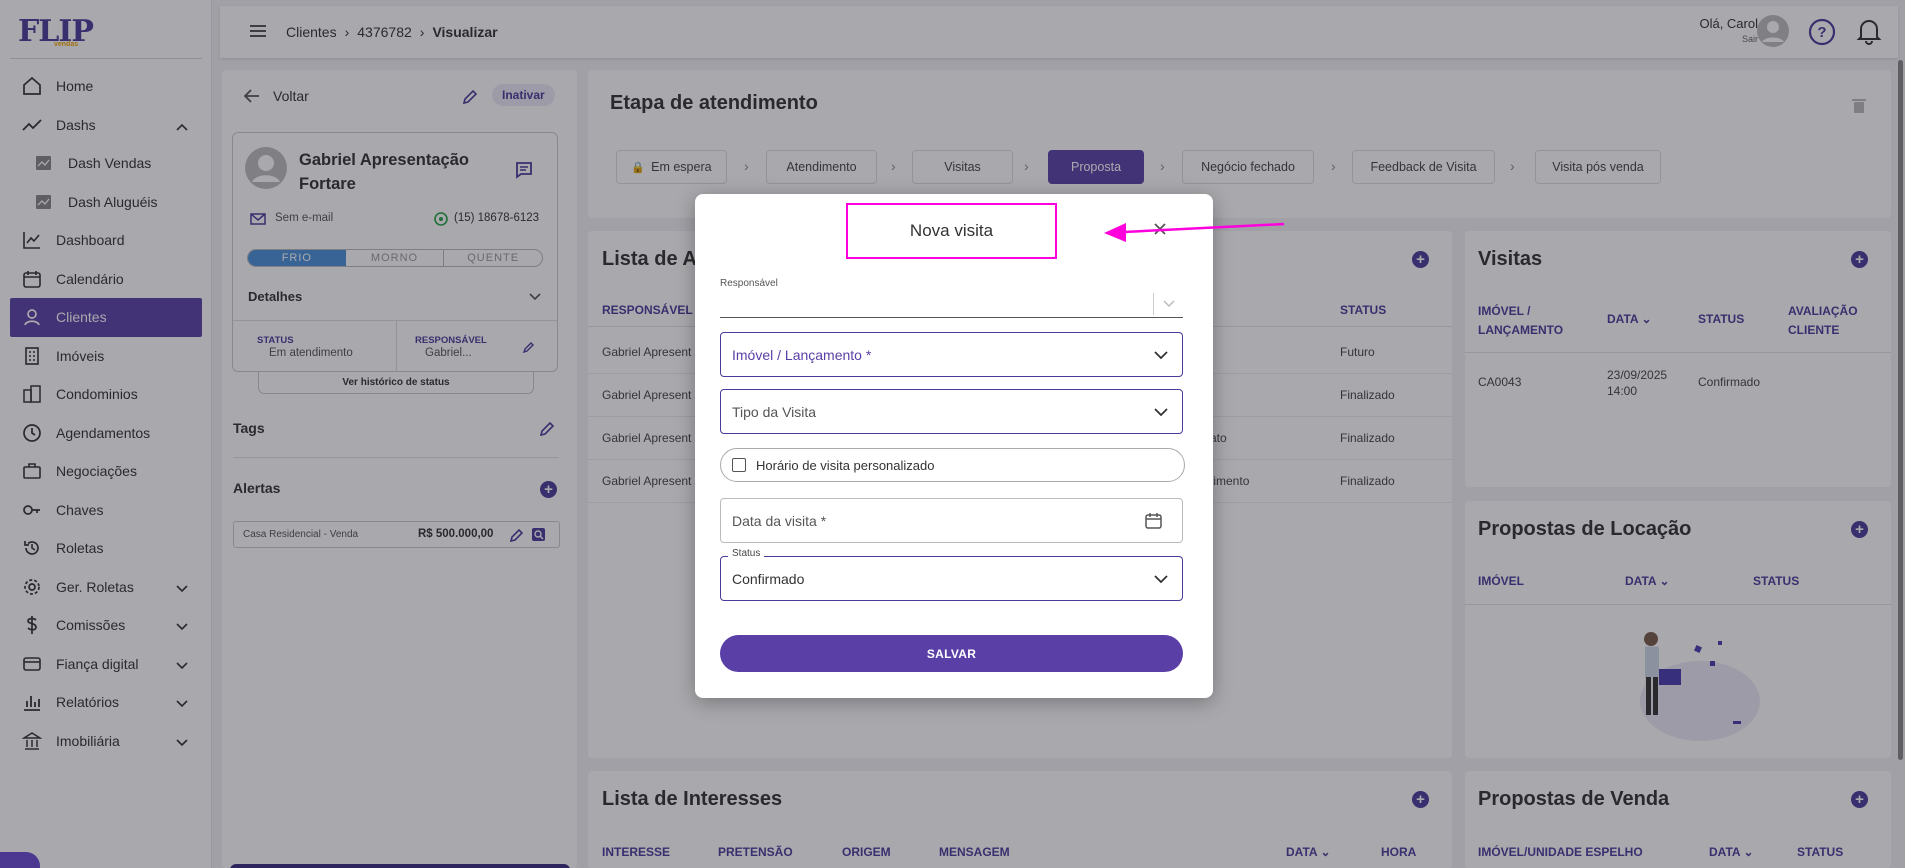  I want to click on responsavel-select, so click(951, 302).